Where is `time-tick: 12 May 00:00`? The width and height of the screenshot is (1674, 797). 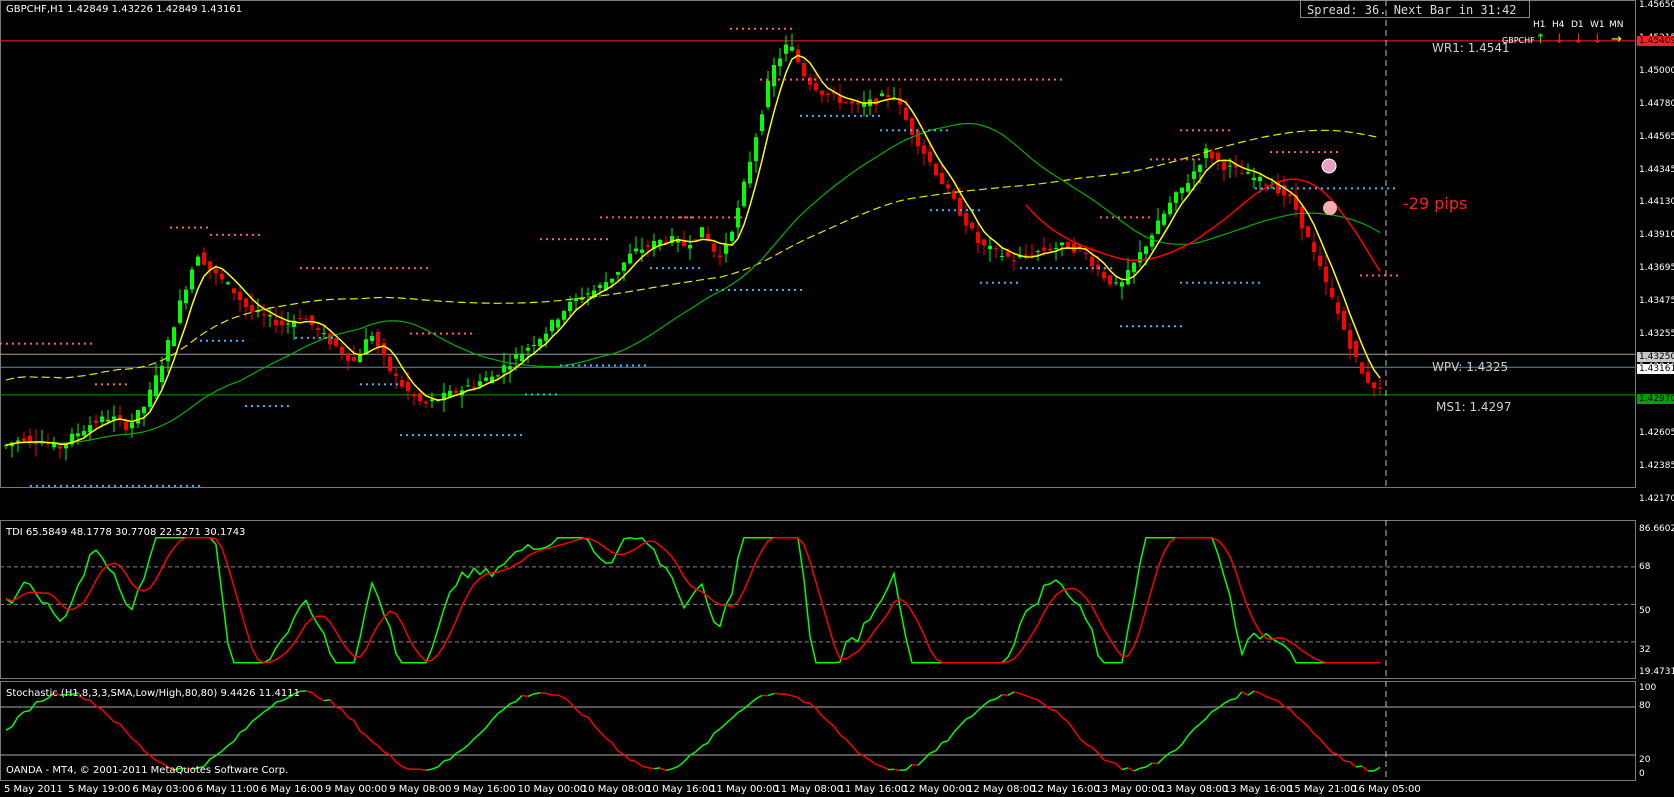
time-tick: 12 May 00:00 is located at coordinates (937, 789).